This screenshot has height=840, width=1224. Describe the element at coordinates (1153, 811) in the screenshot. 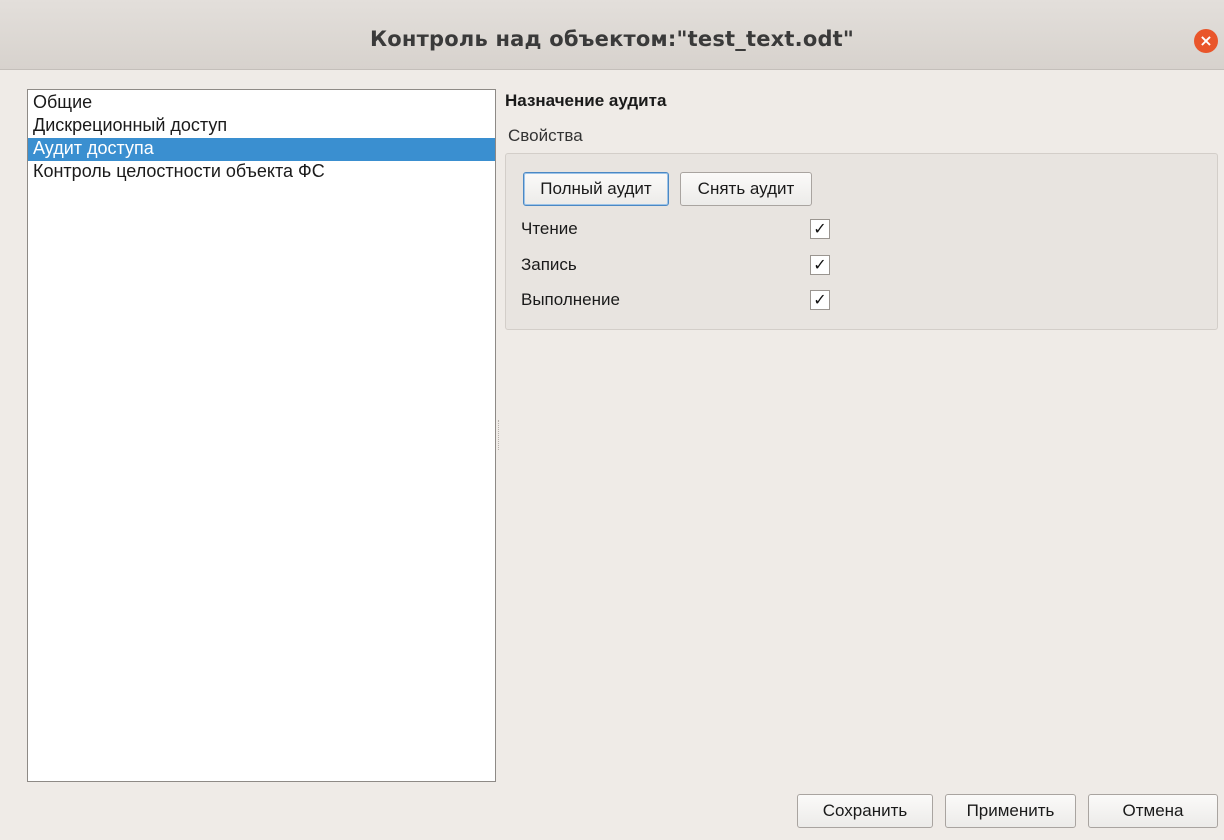

I see `cancel-button: Отмена` at that location.